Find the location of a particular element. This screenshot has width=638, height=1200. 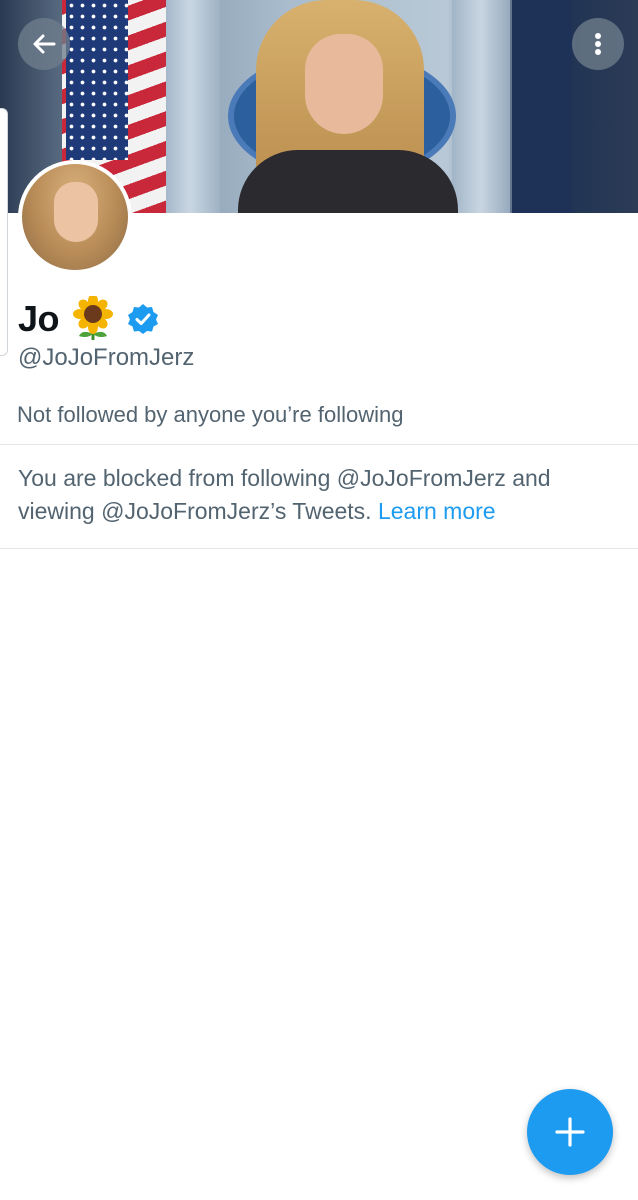

banner-flag-stars is located at coordinates (97, 80).